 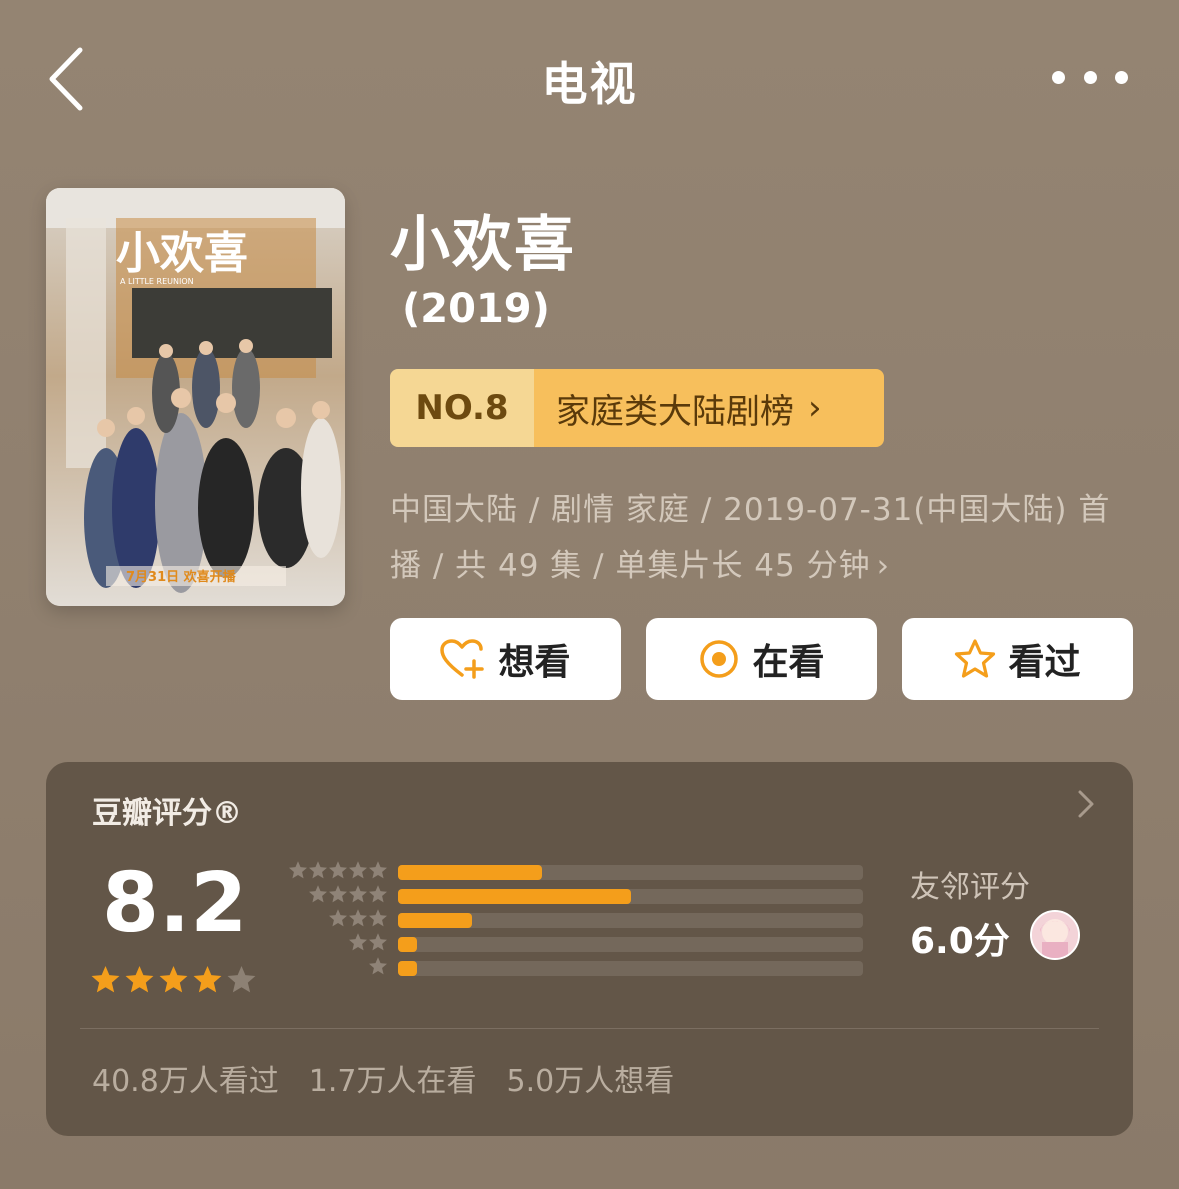 I want to click on watched-button: 看过, so click(x=1017, y=659).